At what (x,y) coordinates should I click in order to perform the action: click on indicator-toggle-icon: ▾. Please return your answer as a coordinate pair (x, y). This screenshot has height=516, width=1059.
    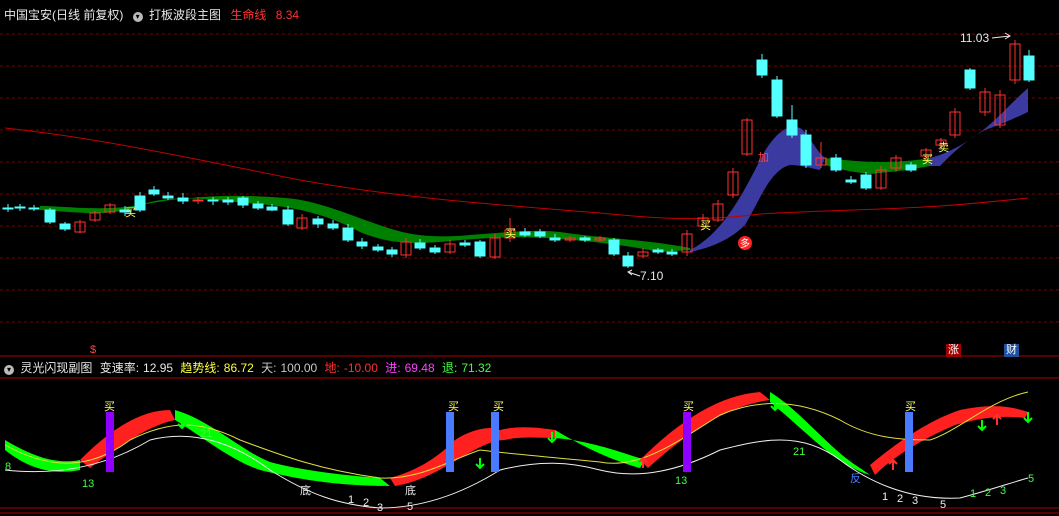
    Looking at the image, I should click on (137, 17).